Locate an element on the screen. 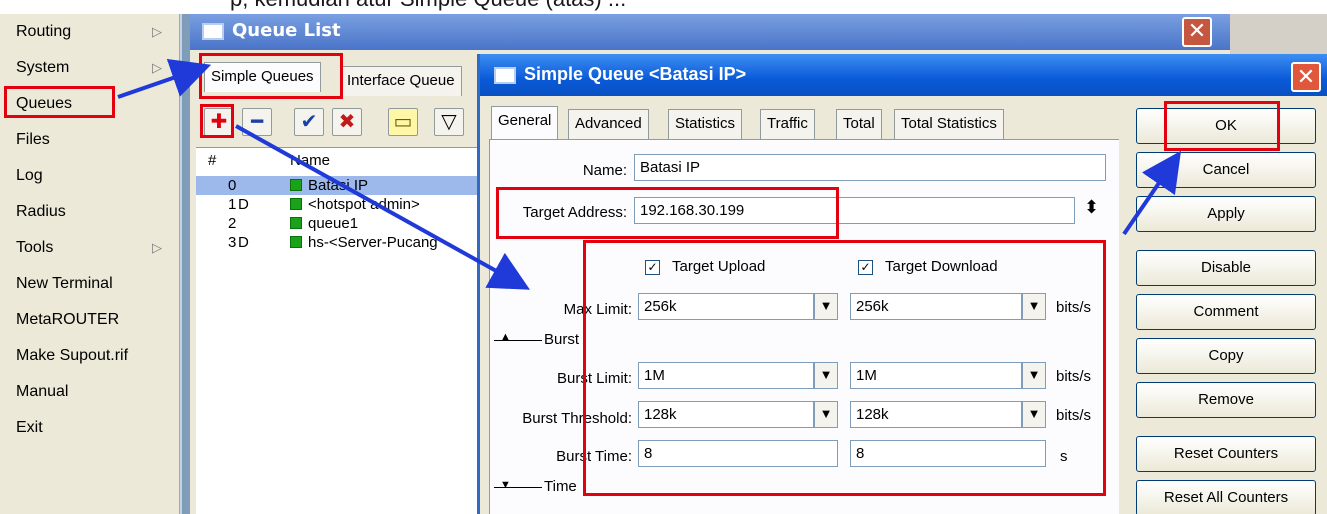 This screenshot has height=514, width=1327. arrow-to-ok is located at coordinates (1152, 193).